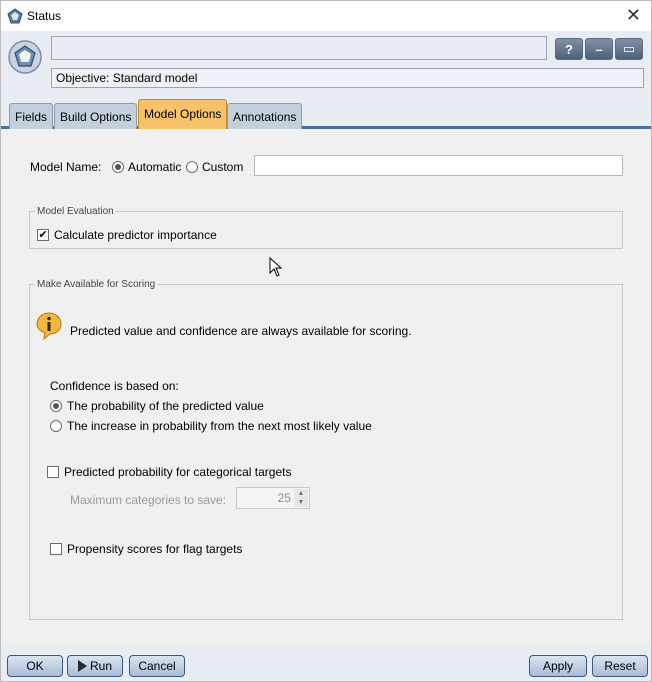  What do you see at coordinates (15, 16) in the screenshot?
I see `app-icon` at bounding box center [15, 16].